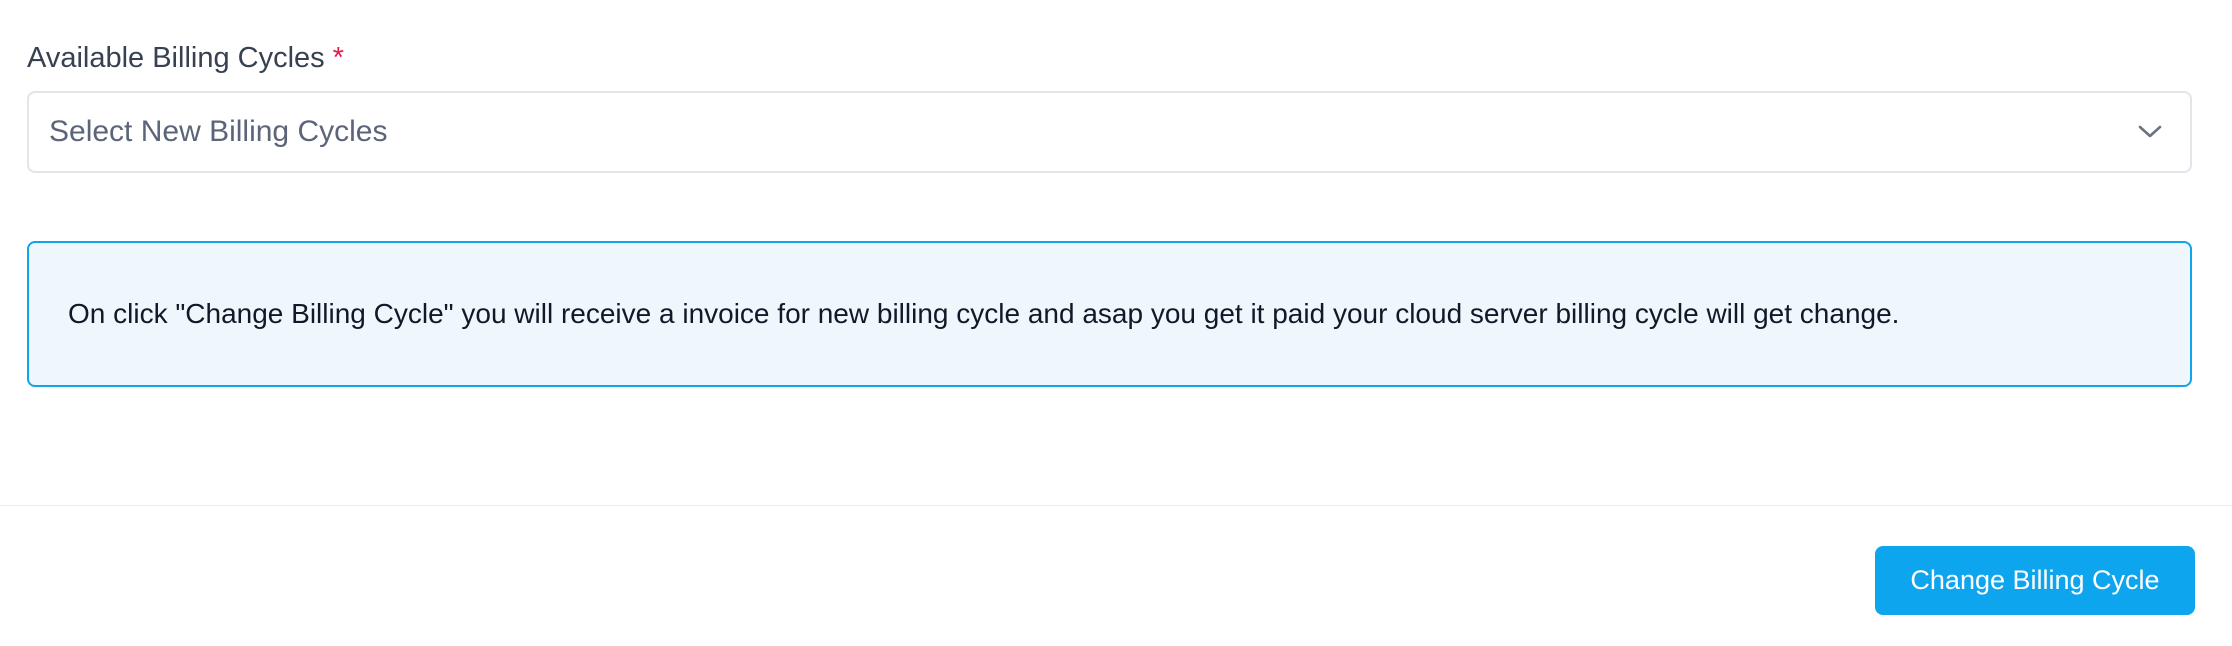  Describe the element at coordinates (2150, 132) in the screenshot. I see `chevron-down-icon` at that location.